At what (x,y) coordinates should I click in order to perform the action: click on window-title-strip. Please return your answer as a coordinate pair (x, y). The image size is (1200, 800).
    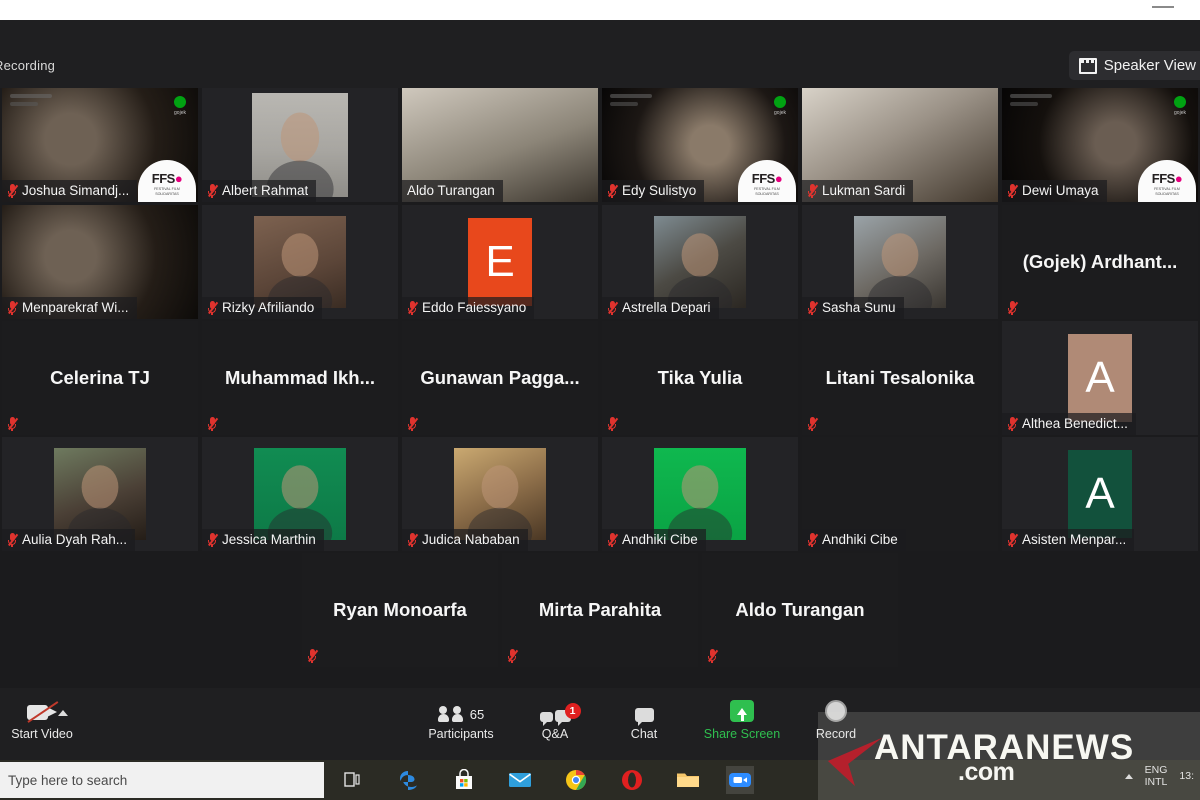
    Looking at the image, I should click on (600, 10).